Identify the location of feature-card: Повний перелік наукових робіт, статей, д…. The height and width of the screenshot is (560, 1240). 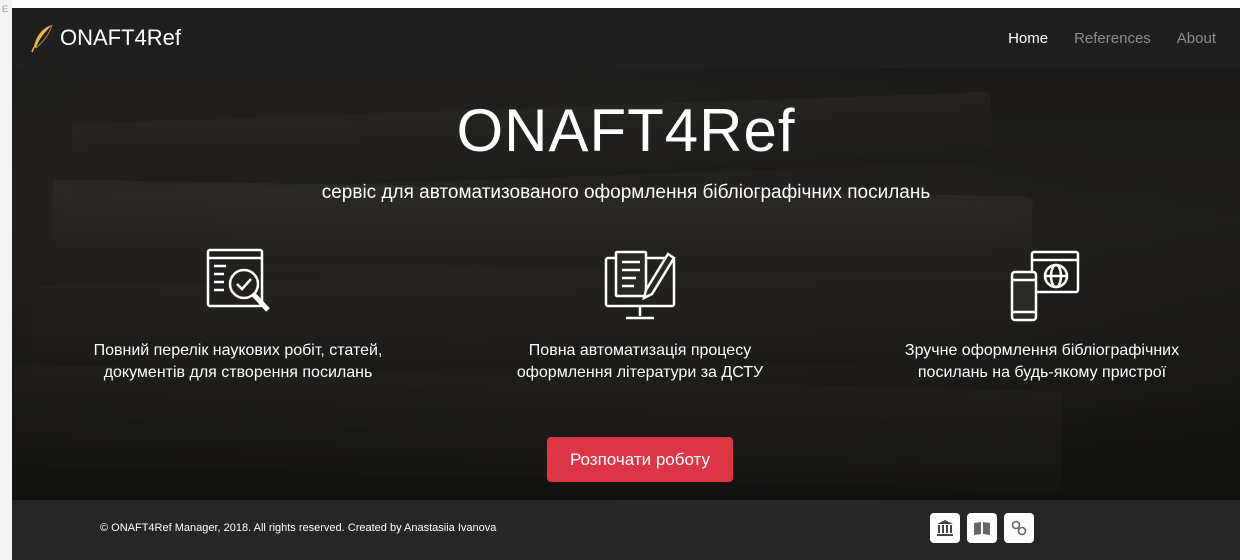
(238, 314).